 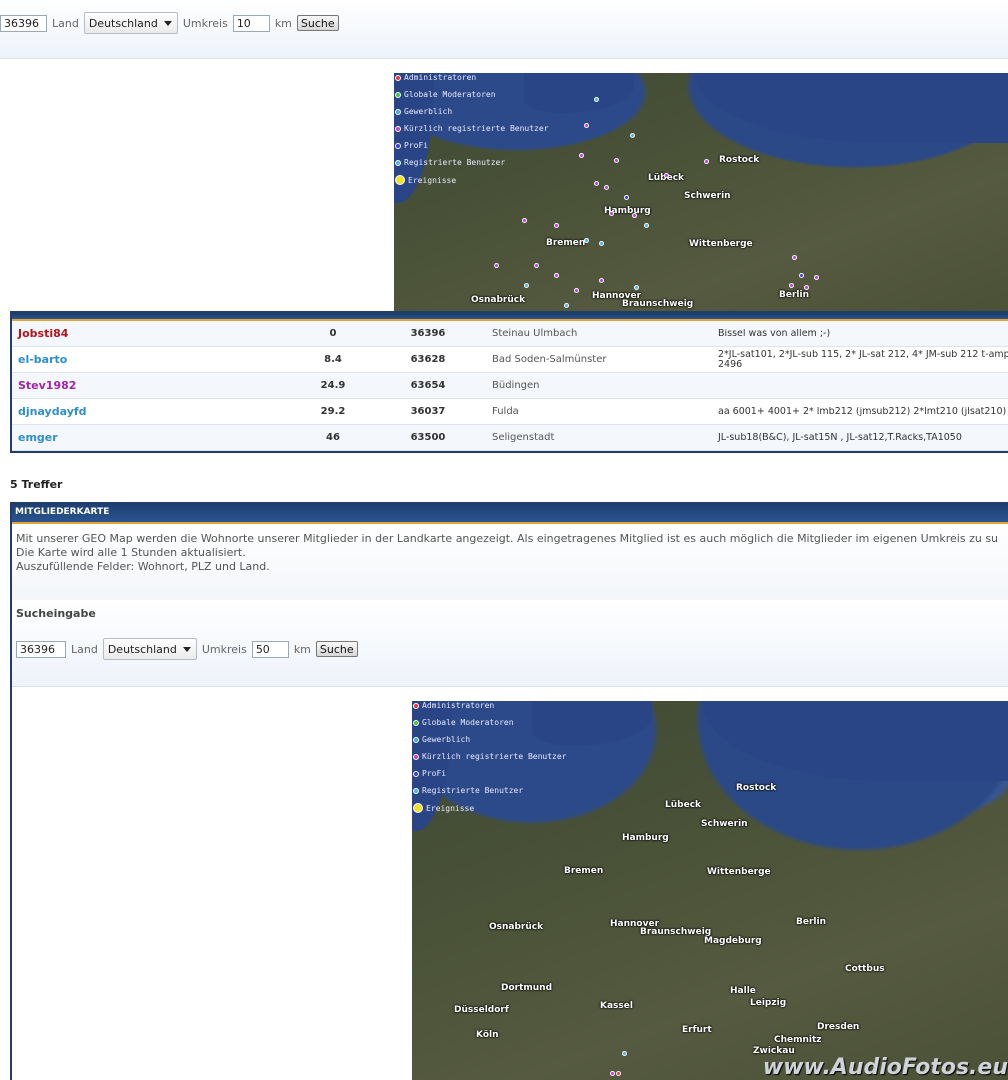 I want to click on member-name-link: Stev1982, so click(x=145, y=385).